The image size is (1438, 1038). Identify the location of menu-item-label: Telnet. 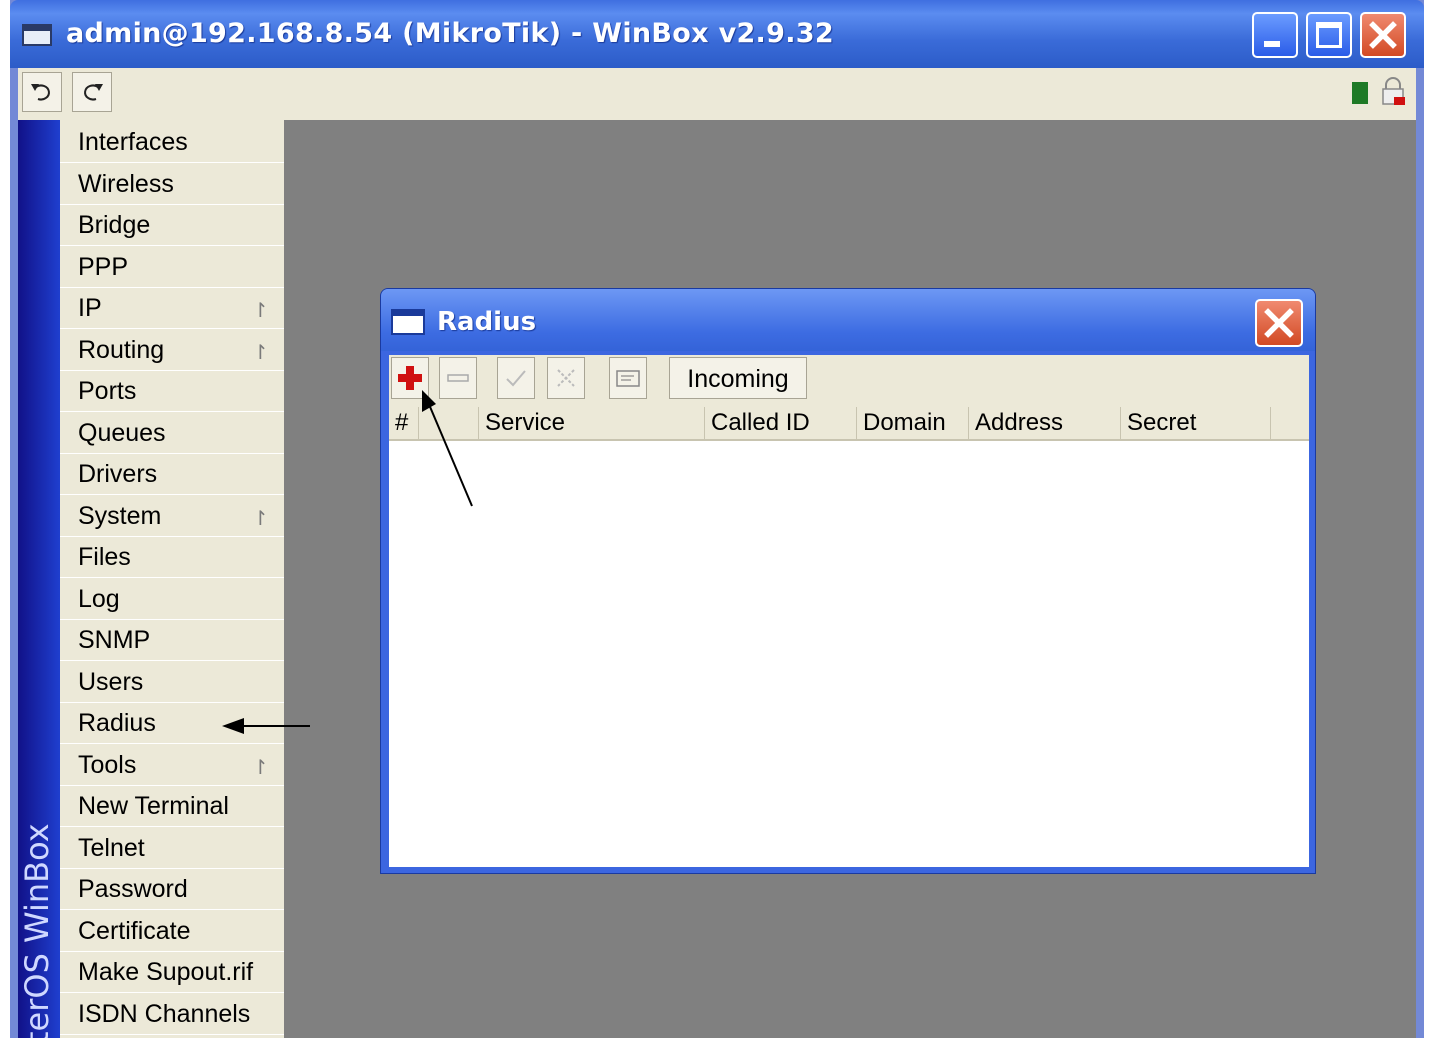
(111, 848).